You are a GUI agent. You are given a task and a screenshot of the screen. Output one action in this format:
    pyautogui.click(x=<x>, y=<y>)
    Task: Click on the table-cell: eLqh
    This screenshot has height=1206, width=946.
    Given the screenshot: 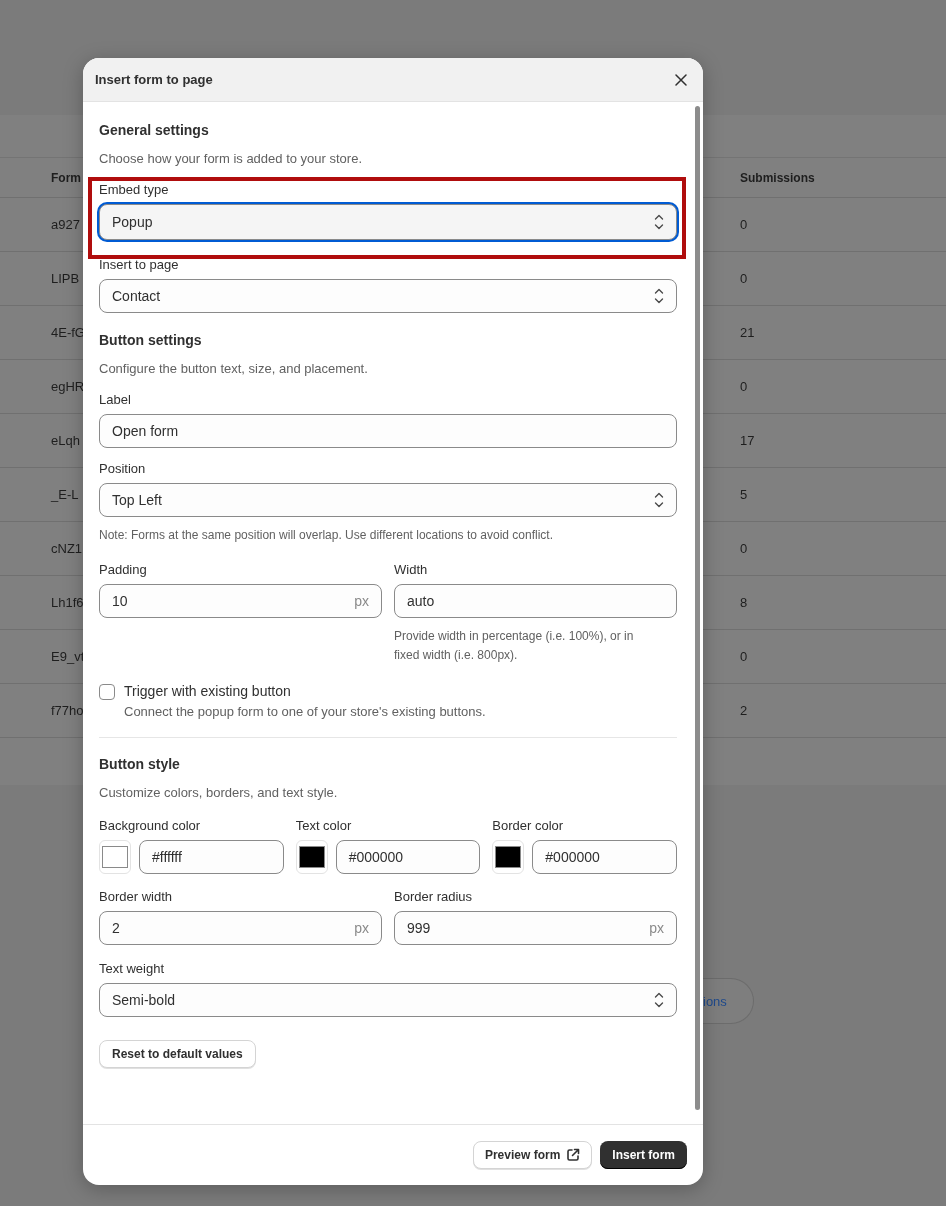 What is the action you would take?
    pyautogui.click(x=65, y=440)
    